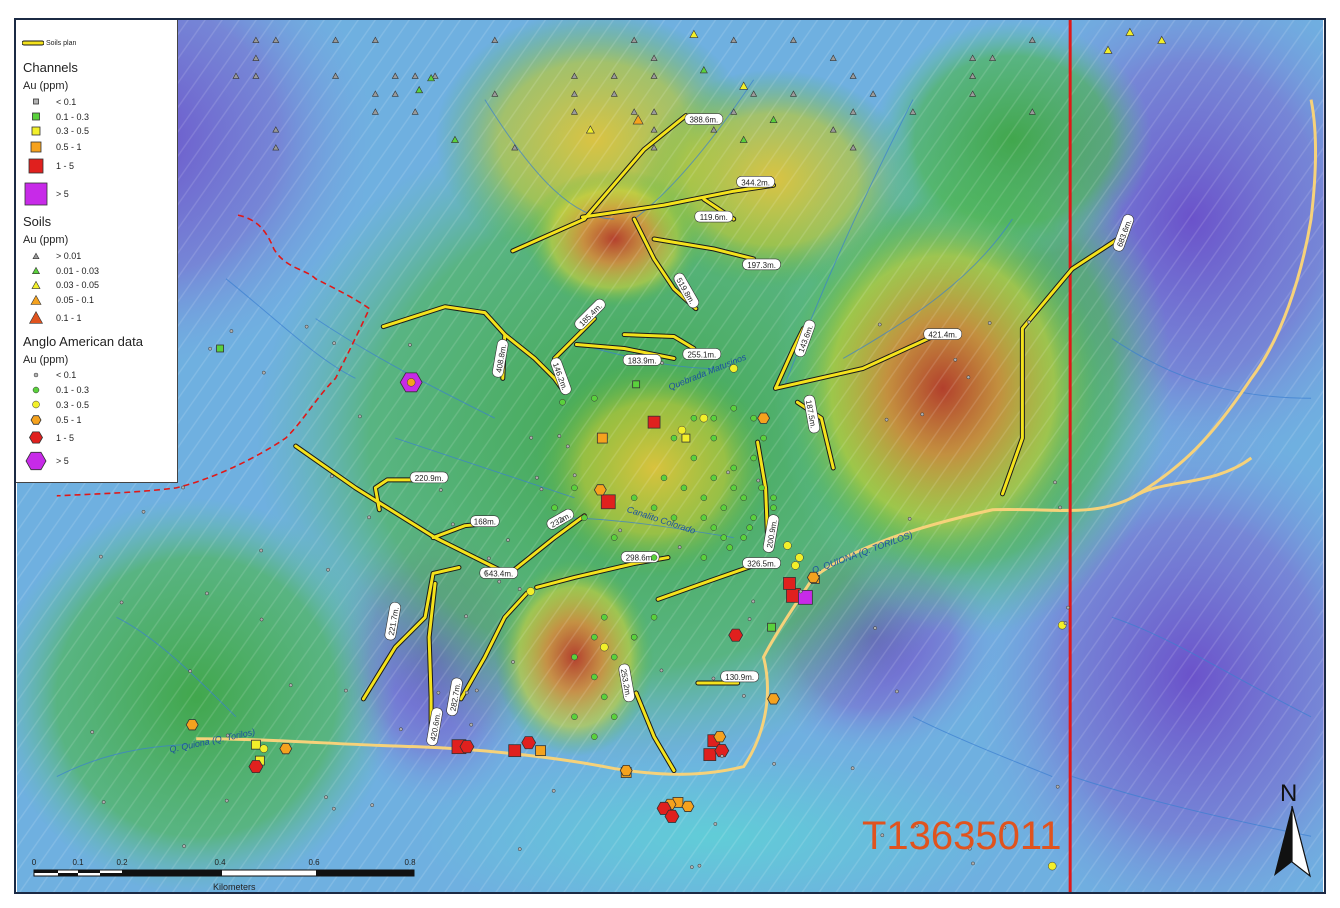  Describe the element at coordinates (762, 563) in the screenshot. I see `distance-label: 326.5m.` at that location.